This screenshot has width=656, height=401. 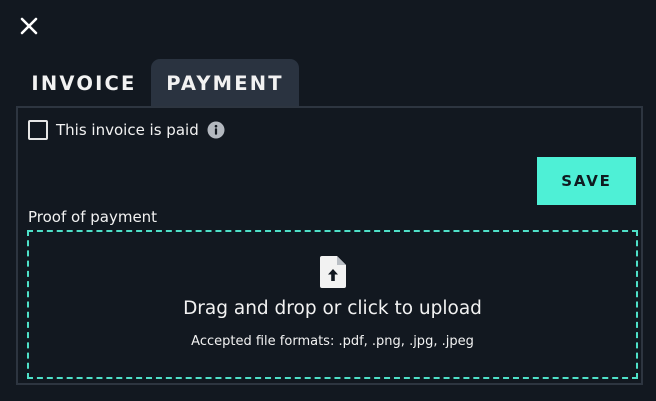 What do you see at coordinates (93, 217) in the screenshot?
I see `proof-of-payment-label: Proof of payment` at bounding box center [93, 217].